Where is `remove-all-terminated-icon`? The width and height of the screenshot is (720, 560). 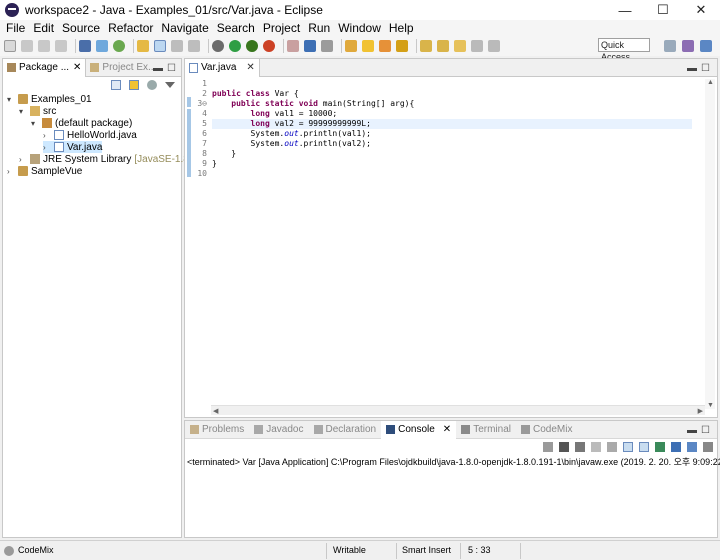 remove-all-terminated-icon is located at coordinates (580, 447).